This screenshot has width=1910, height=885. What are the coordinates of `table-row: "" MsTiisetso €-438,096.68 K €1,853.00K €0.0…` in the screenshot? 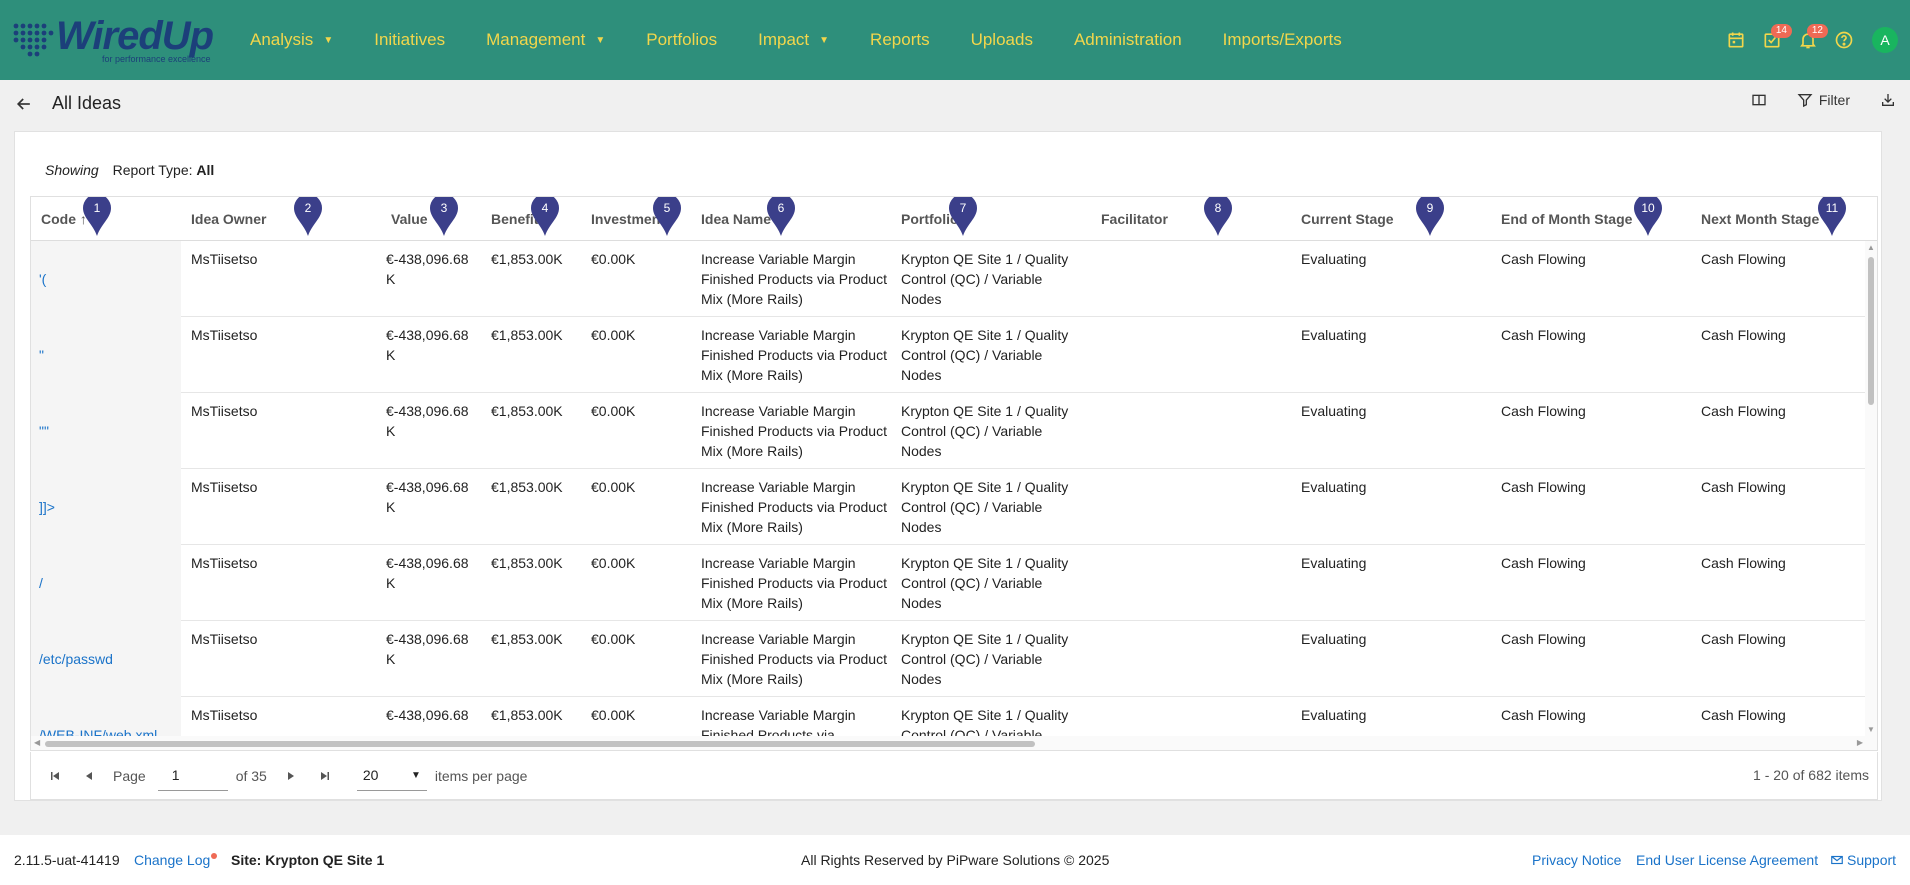 It's located at (951, 431).